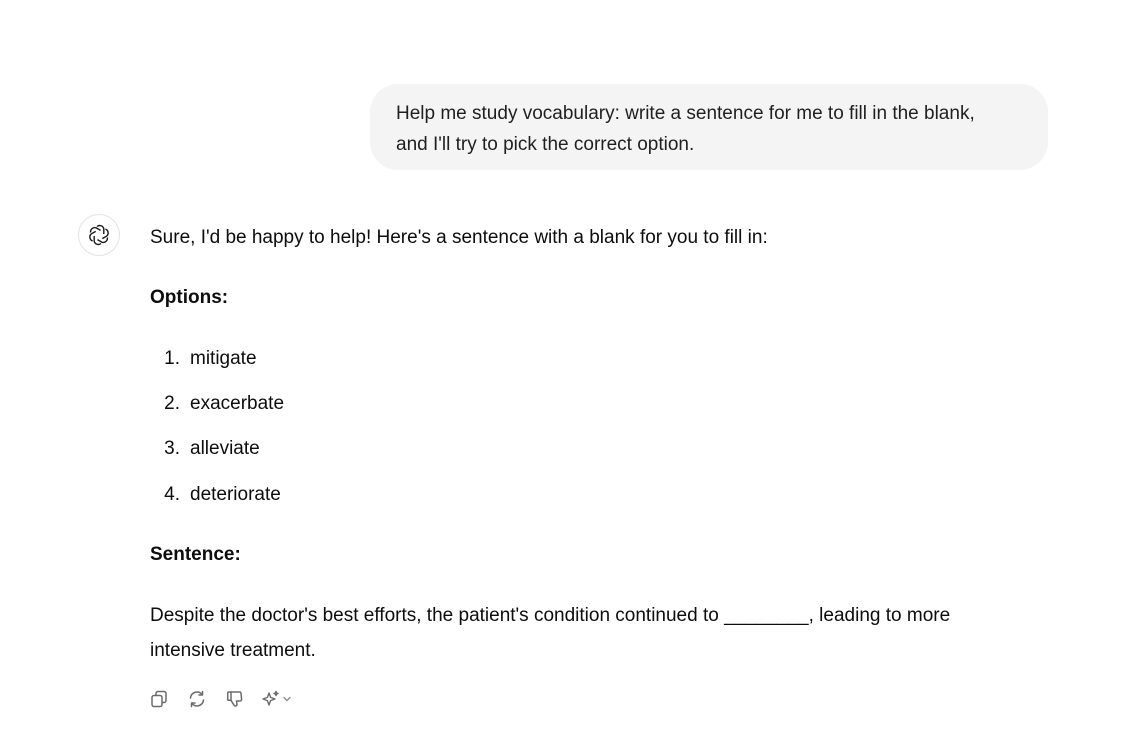  I want to click on sparkle-icon, so click(270, 698).